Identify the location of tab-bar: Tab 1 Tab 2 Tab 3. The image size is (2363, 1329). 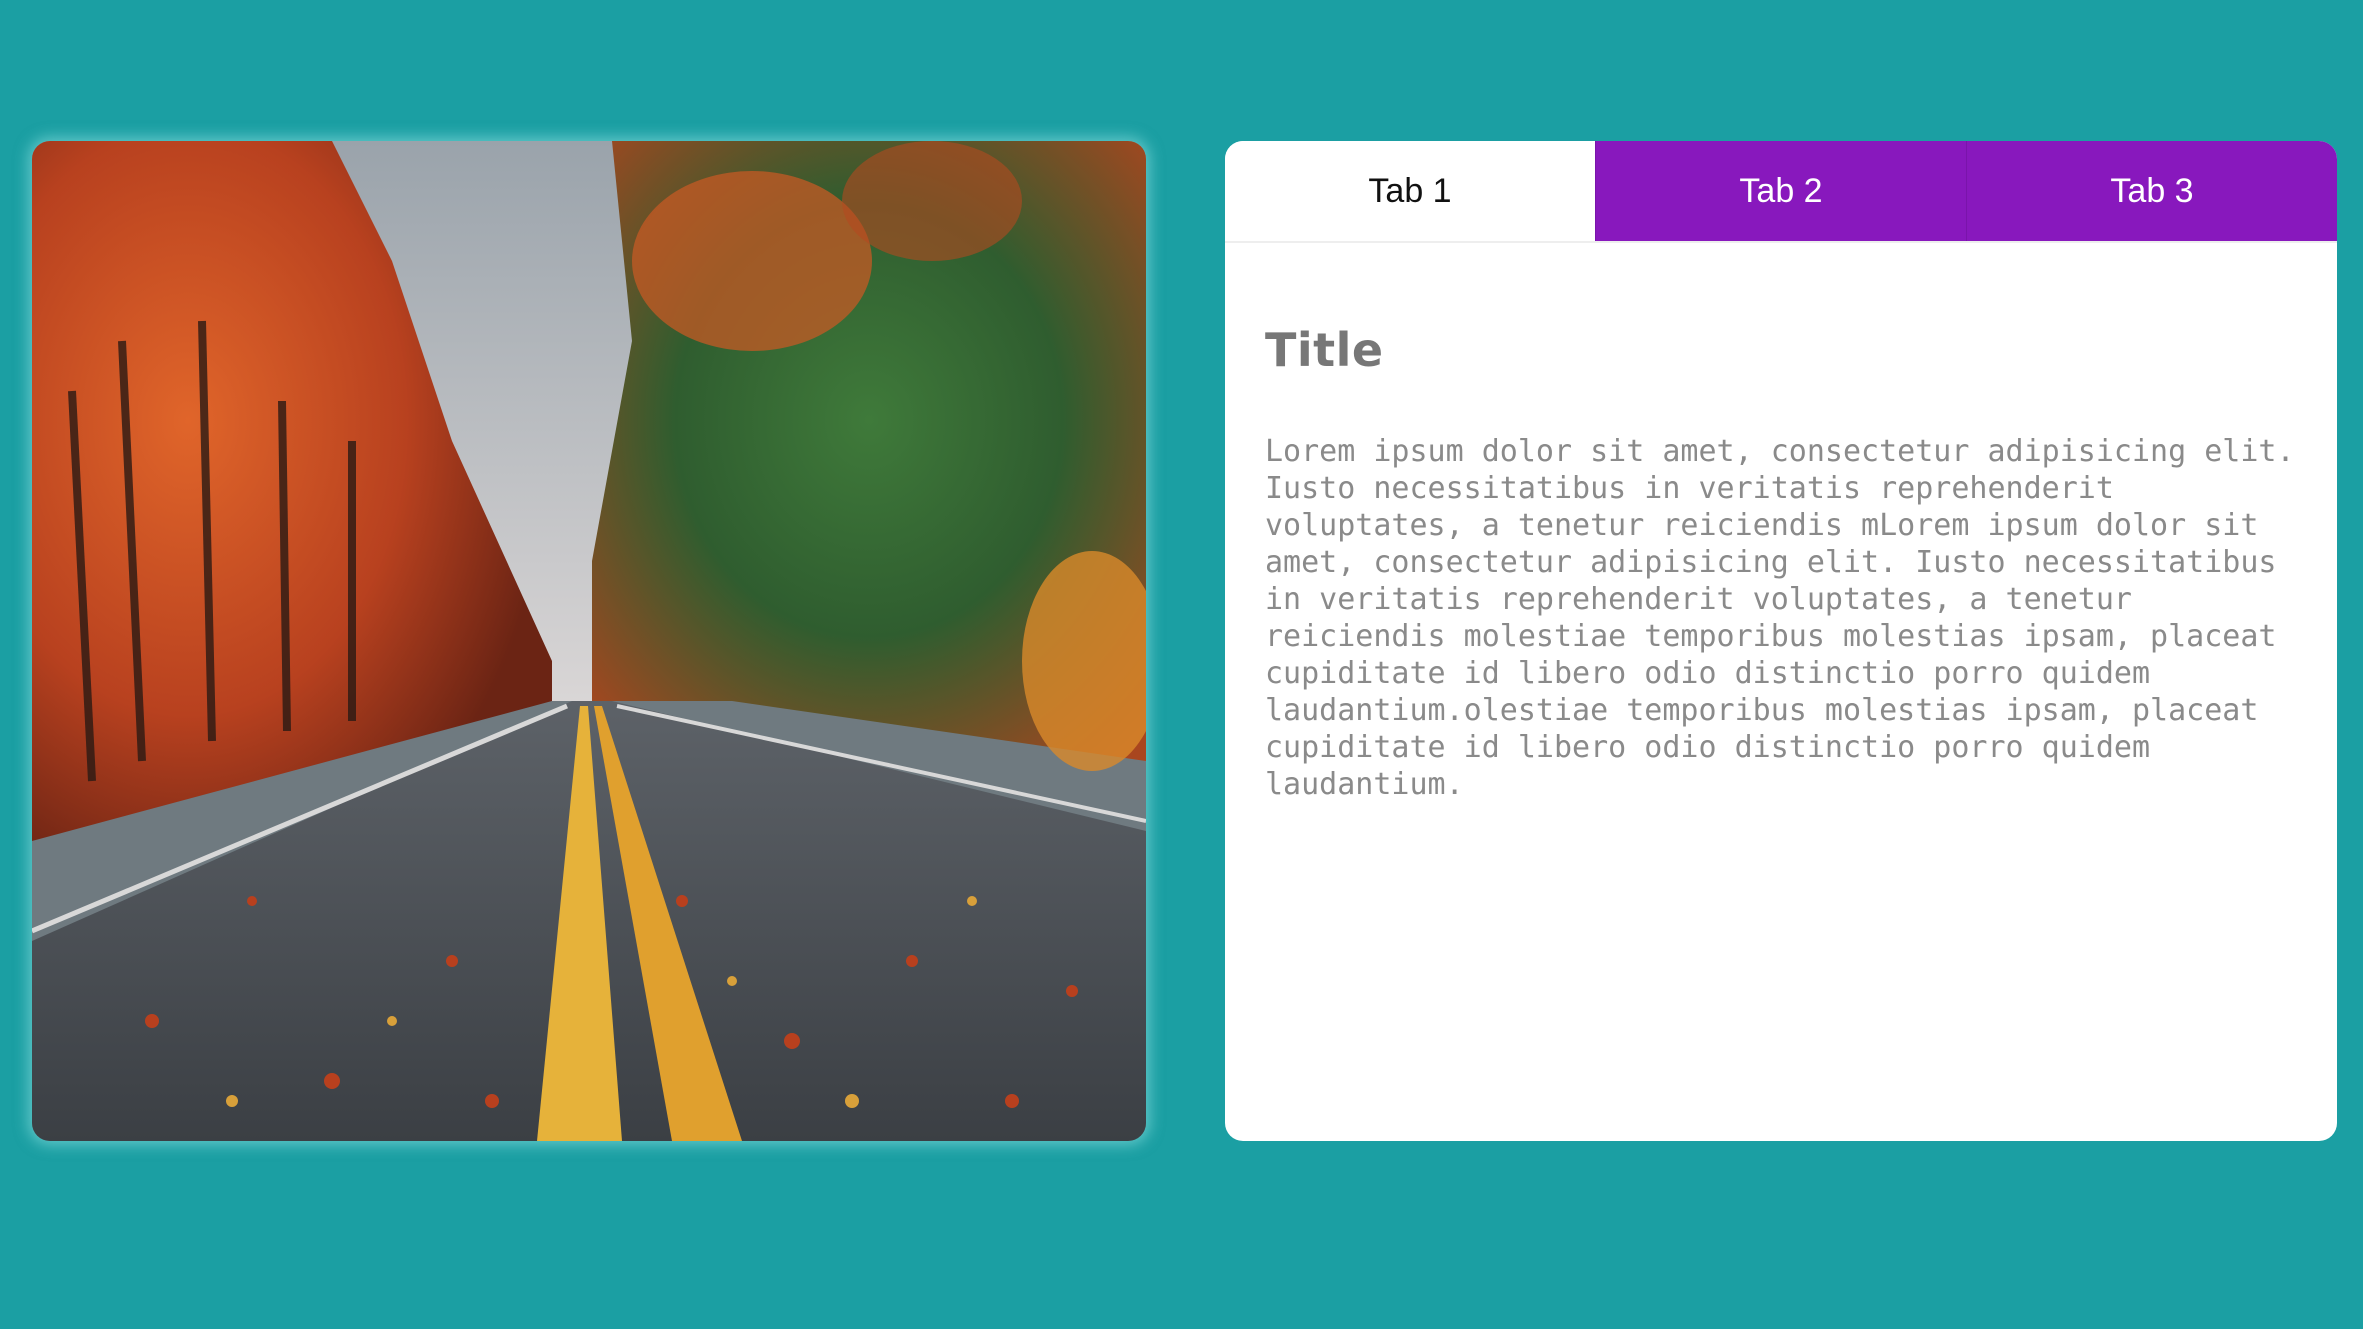
(1781, 192).